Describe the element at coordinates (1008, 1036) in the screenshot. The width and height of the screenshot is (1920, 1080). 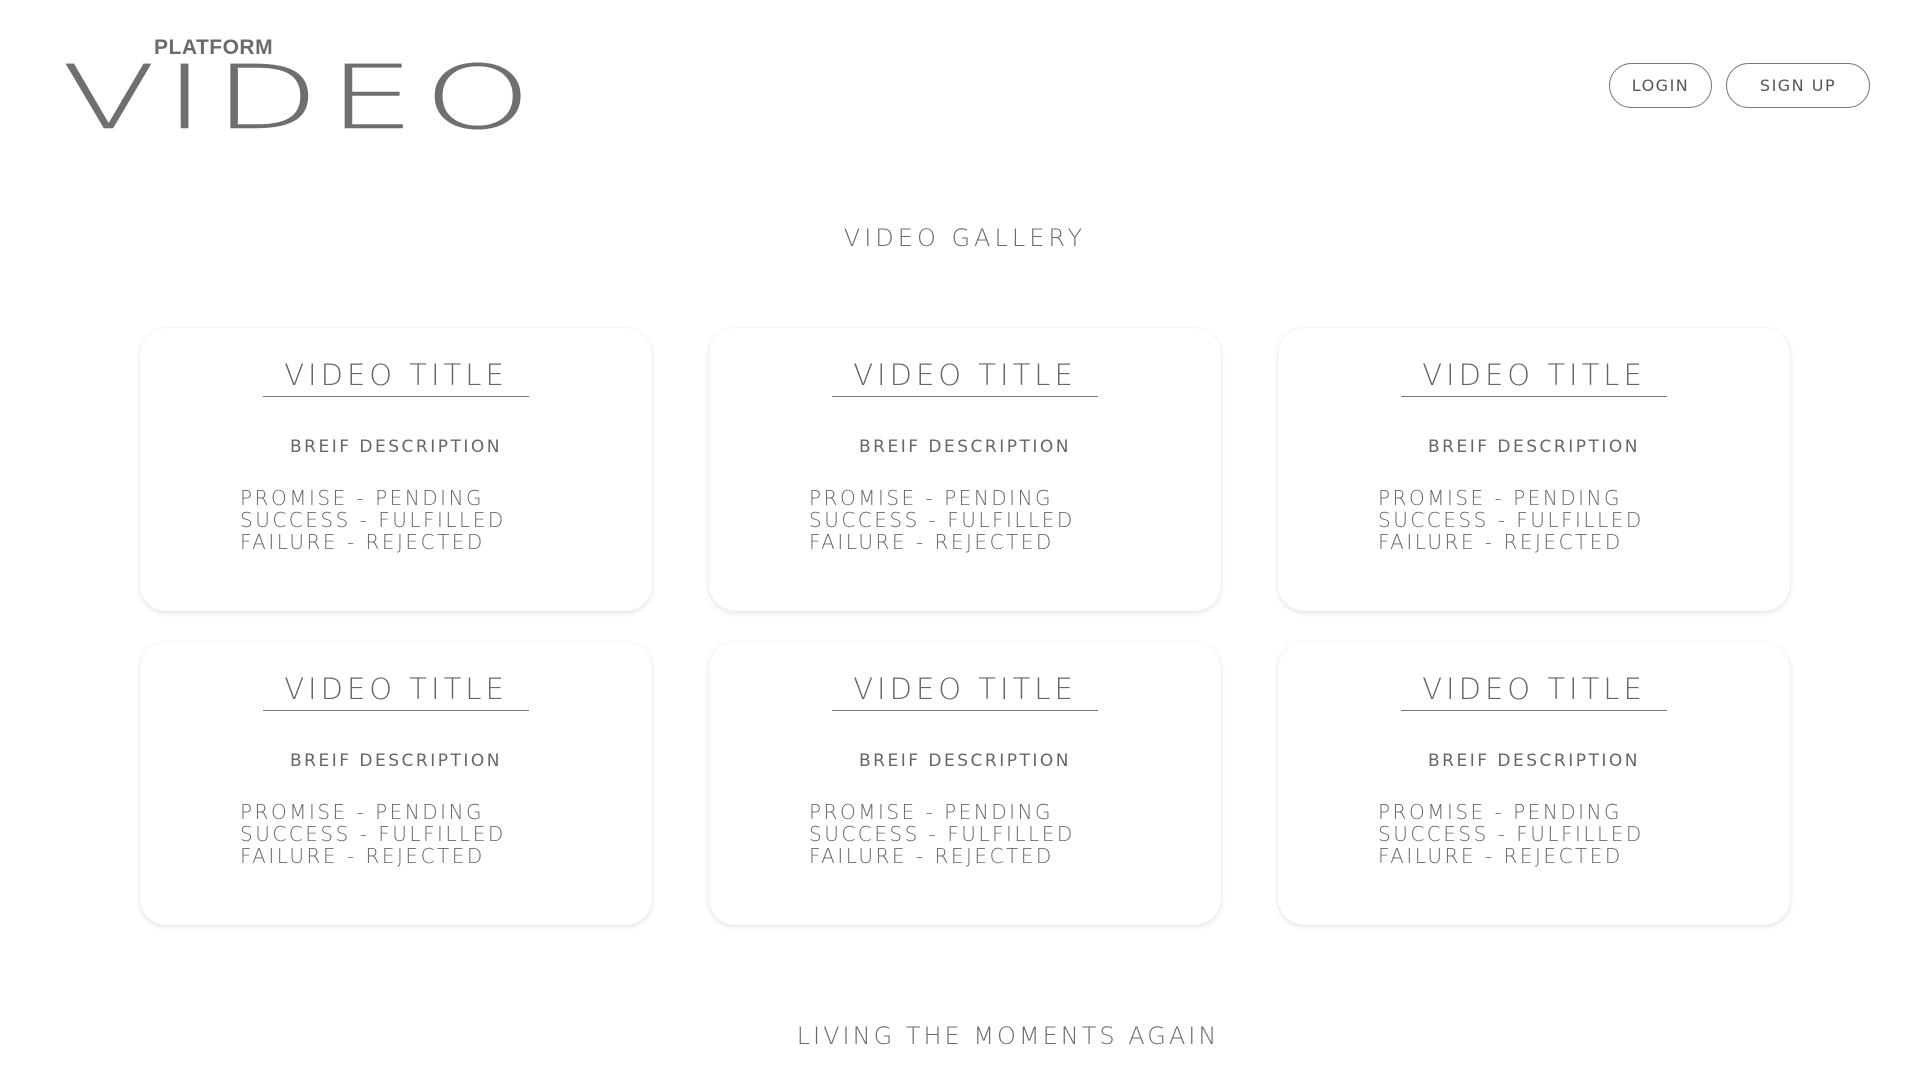
I see `footer-tagline: LIVING THE MOMENTS AGAIN` at that location.